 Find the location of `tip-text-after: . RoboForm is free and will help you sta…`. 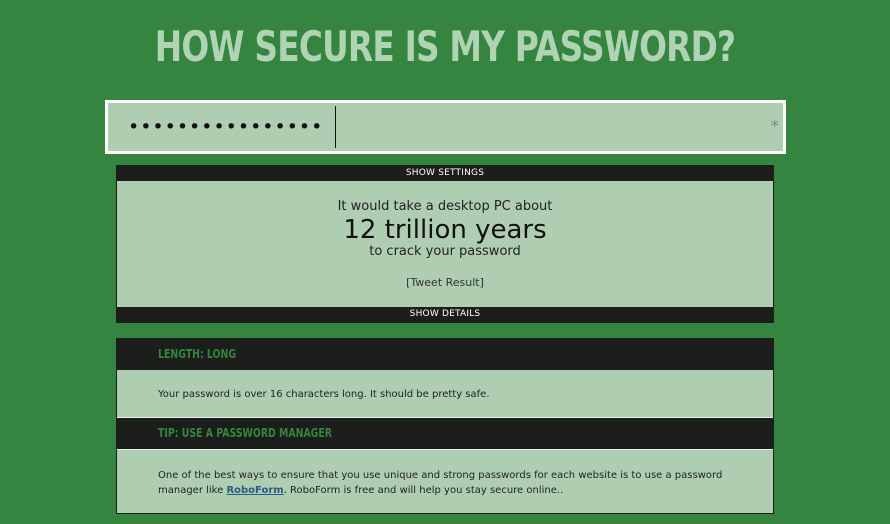

tip-text-after: . RoboForm is free and will help you sta… is located at coordinates (423, 490).